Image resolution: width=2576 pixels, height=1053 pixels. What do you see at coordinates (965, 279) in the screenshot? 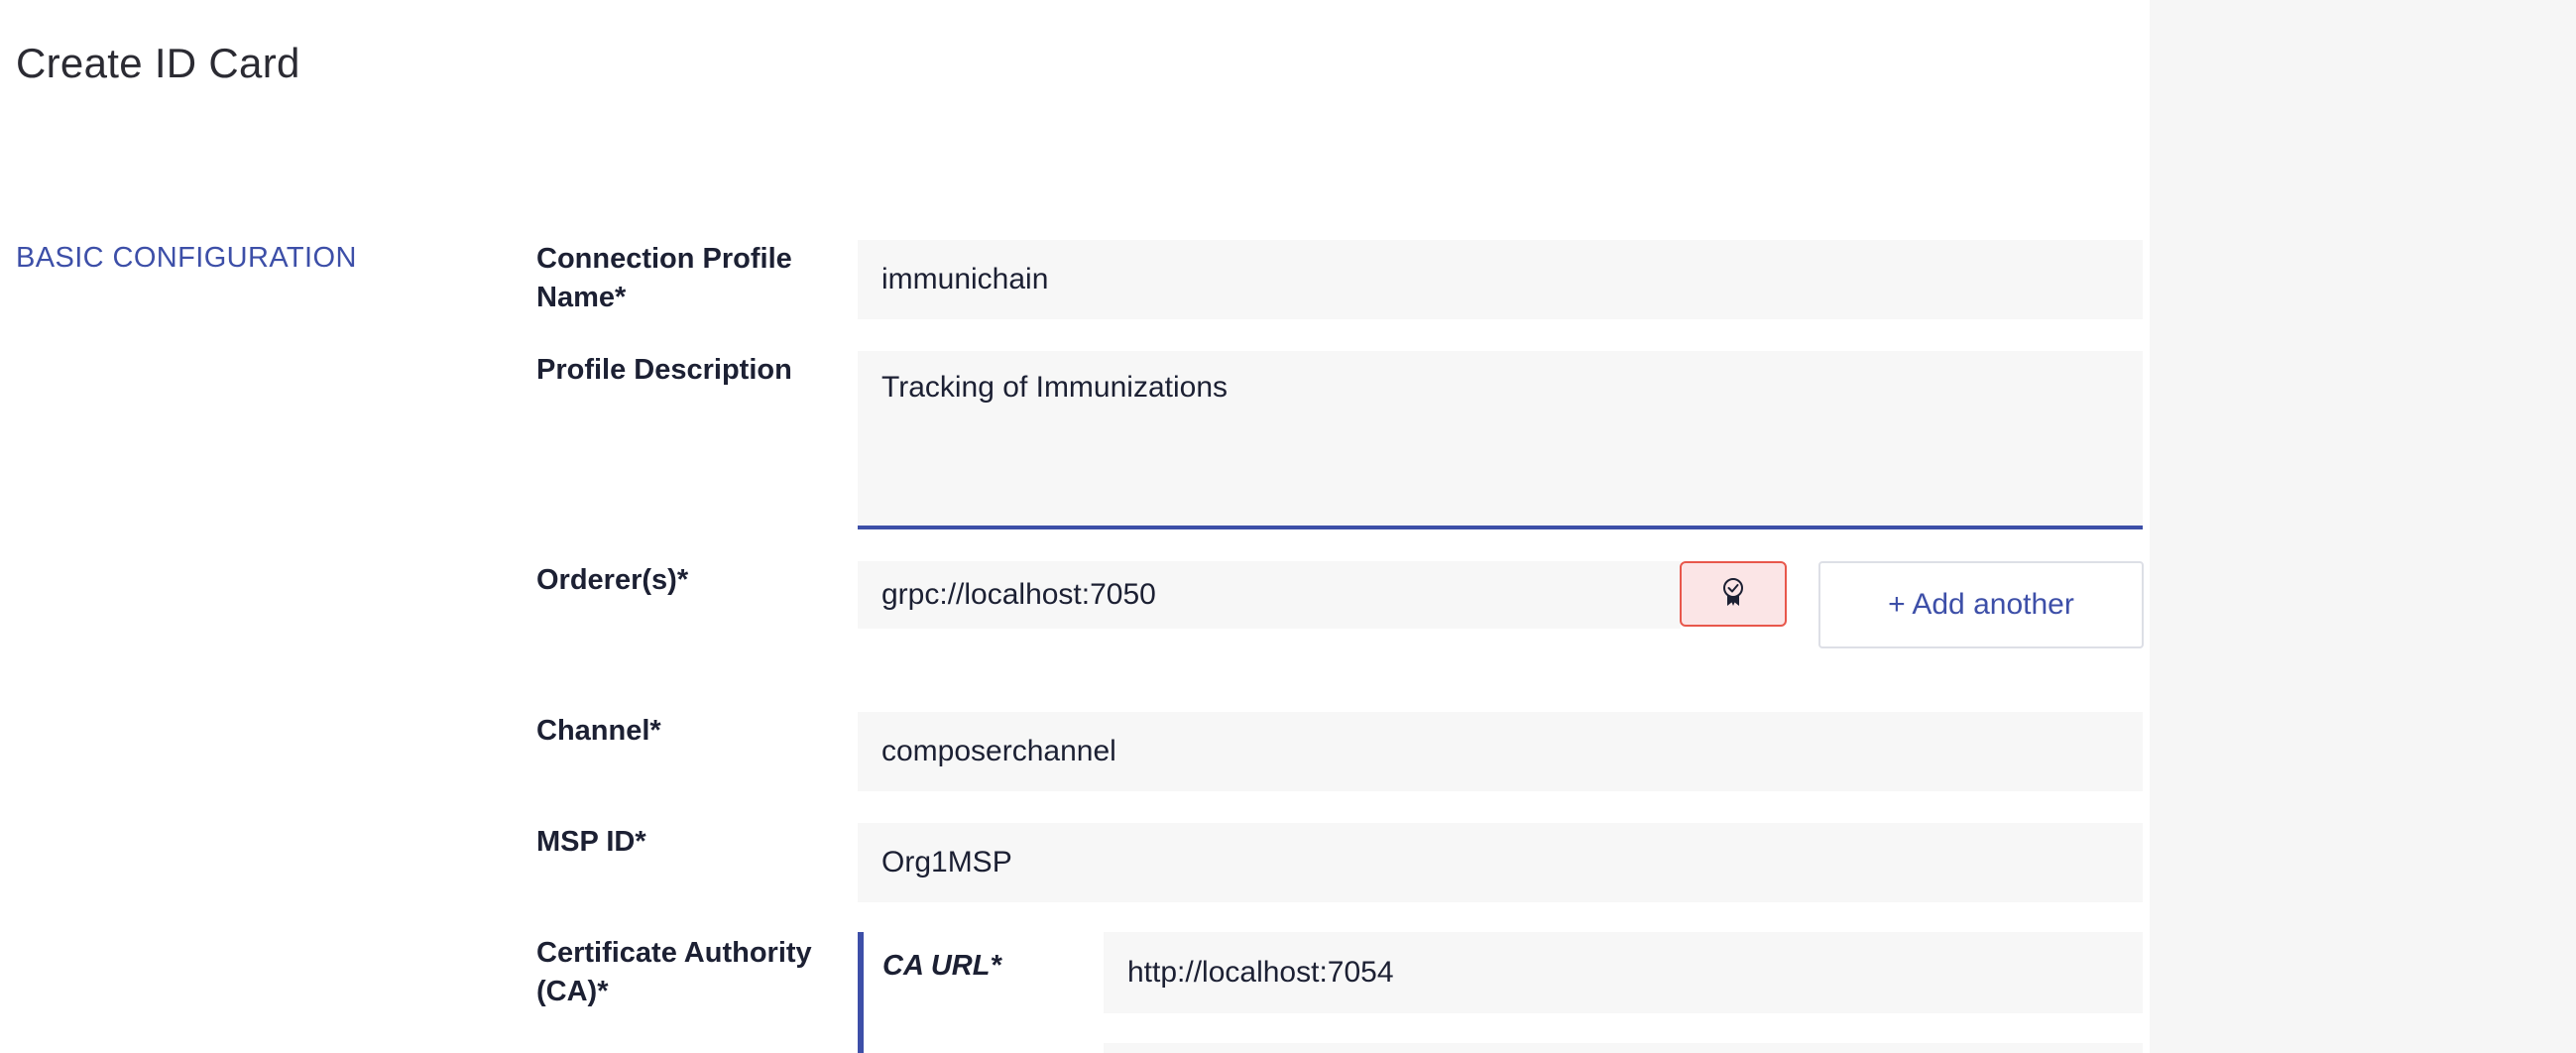
I see `profile-name-value: immunichain` at bounding box center [965, 279].